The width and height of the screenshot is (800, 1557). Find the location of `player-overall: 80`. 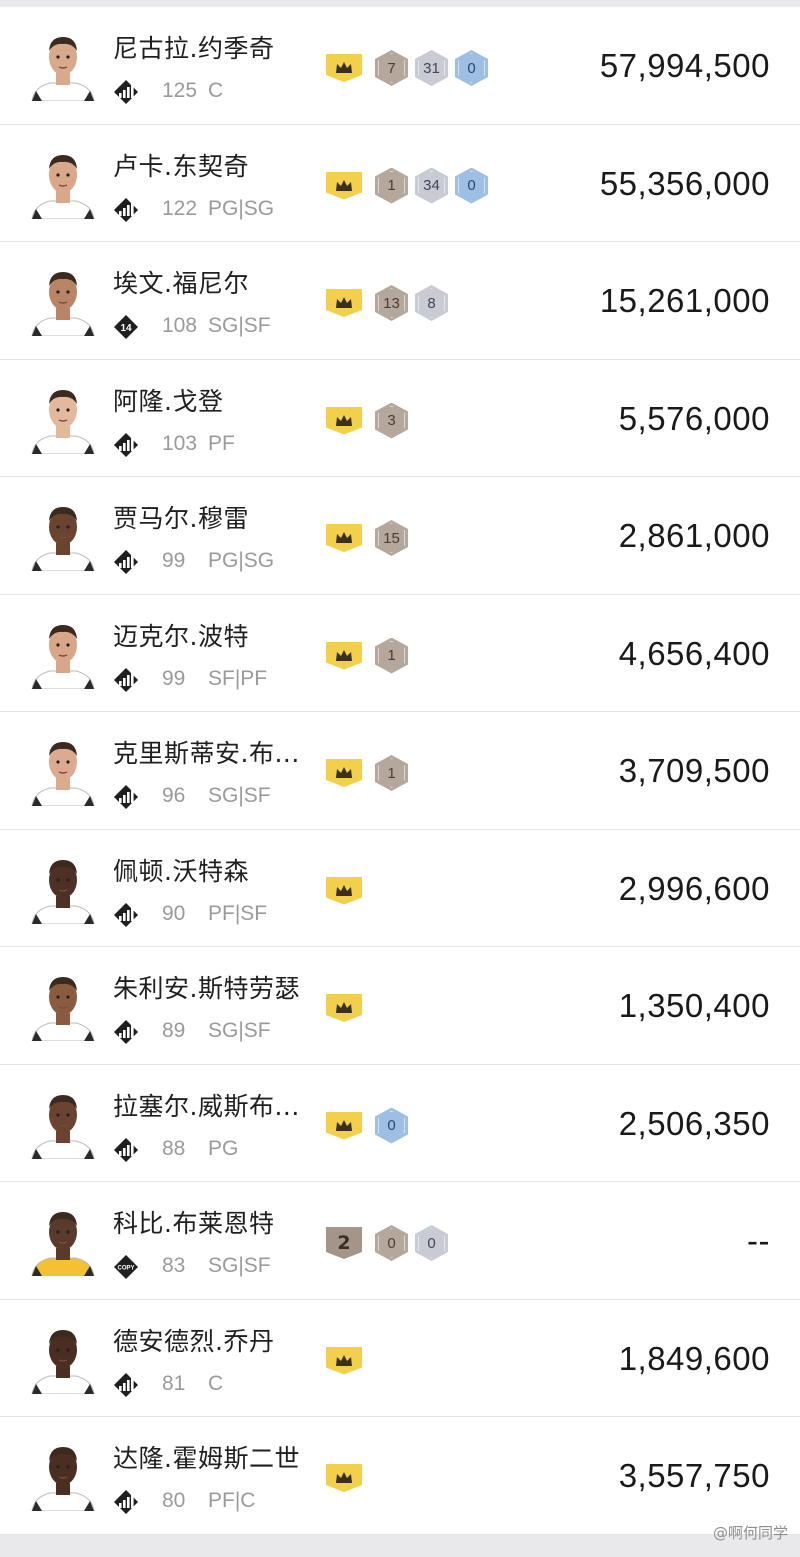

player-overall: 80 is located at coordinates (174, 1500).